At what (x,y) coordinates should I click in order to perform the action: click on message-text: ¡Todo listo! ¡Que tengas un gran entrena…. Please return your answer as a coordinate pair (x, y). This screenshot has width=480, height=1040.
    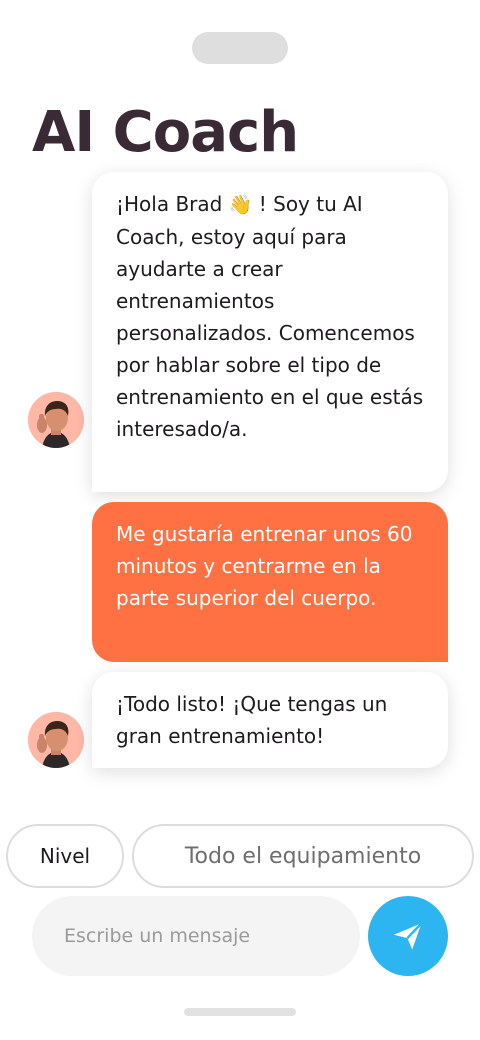
    Looking at the image, I should click on (252, 720).